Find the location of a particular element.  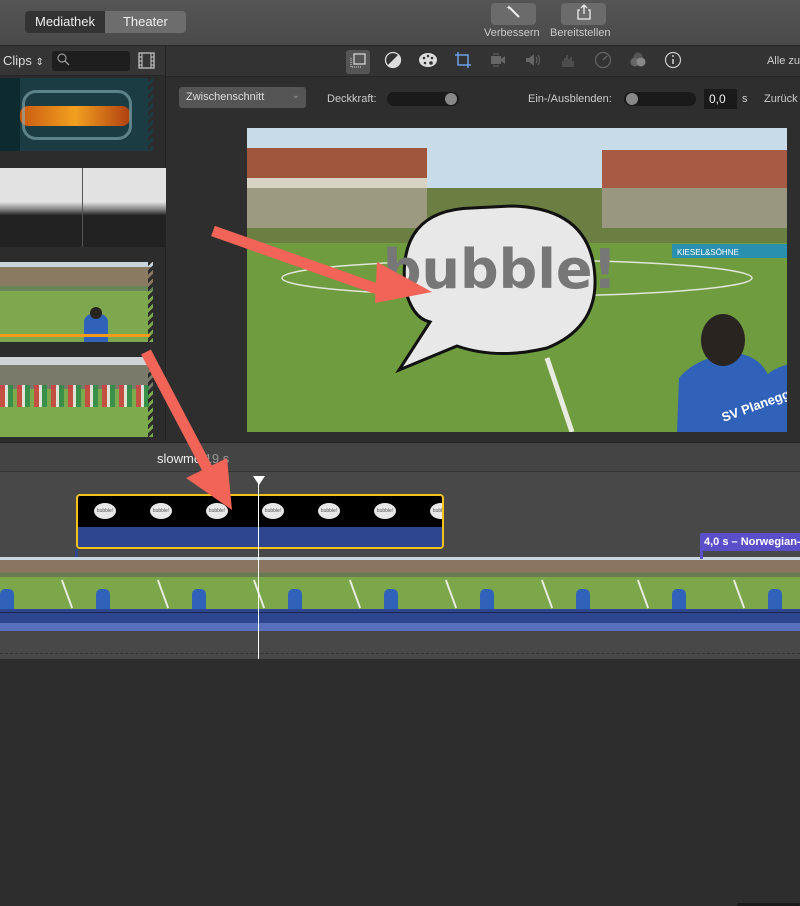

enhance-button: ✦ is located at coordinates (513, 14).